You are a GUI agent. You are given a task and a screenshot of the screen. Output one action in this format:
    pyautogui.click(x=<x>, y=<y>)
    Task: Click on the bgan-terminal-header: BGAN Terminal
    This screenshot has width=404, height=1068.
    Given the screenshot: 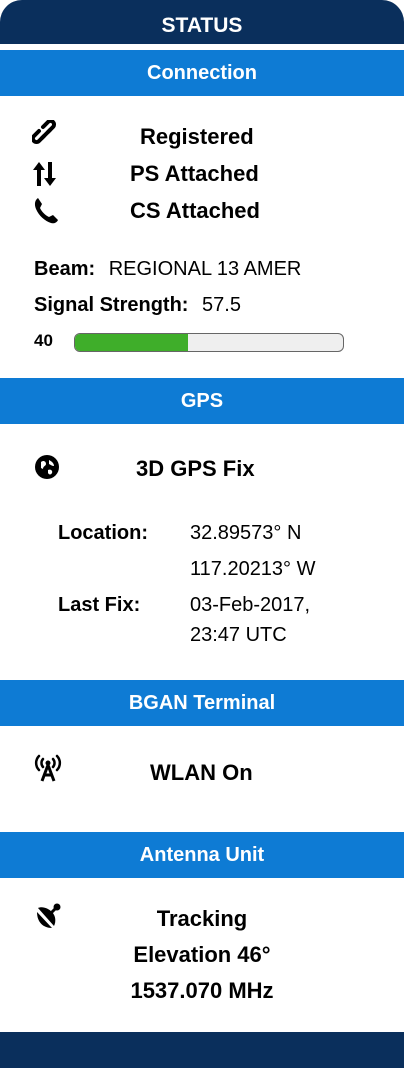 What is the action you would take?
    pyautogui.click(x=202, y=703)
    